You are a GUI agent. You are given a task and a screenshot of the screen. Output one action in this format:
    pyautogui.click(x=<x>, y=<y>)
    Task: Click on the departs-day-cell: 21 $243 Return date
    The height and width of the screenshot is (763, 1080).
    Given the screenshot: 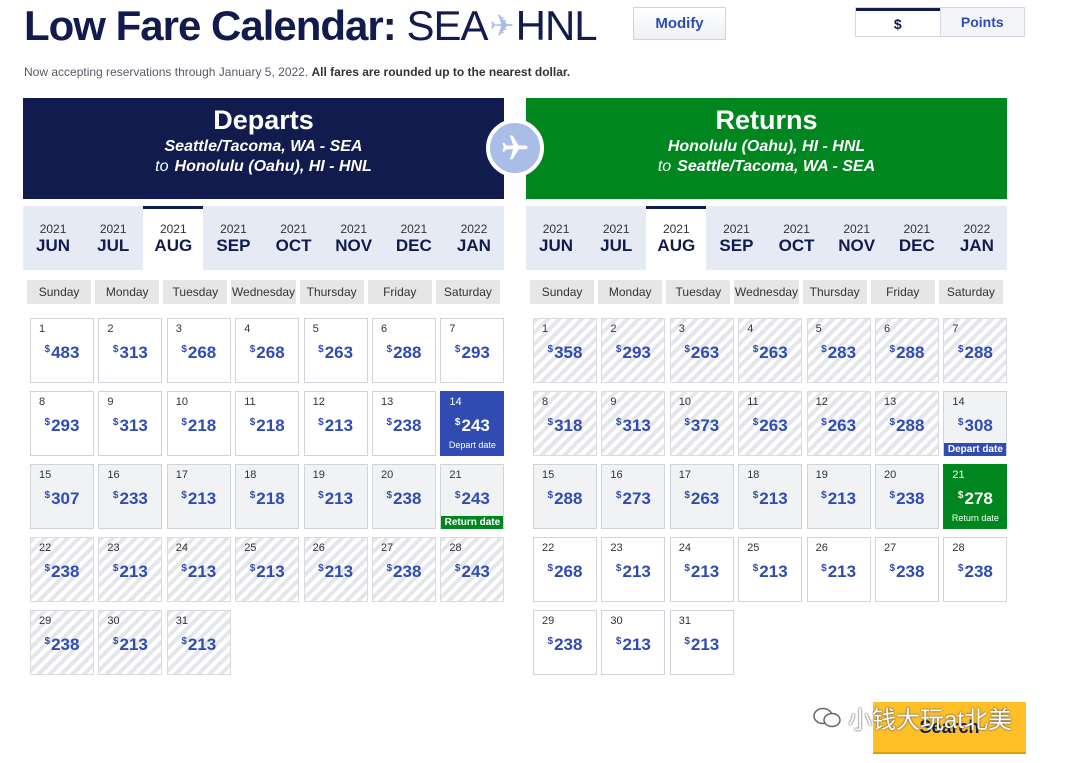 What is the action you would take?
    pyautogui.click(x=472, y=496)
    